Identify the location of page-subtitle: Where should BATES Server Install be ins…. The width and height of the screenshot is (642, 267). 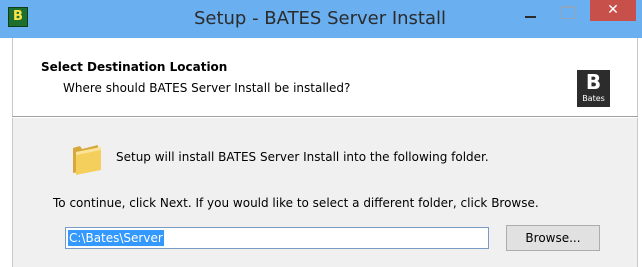
(207, 88).